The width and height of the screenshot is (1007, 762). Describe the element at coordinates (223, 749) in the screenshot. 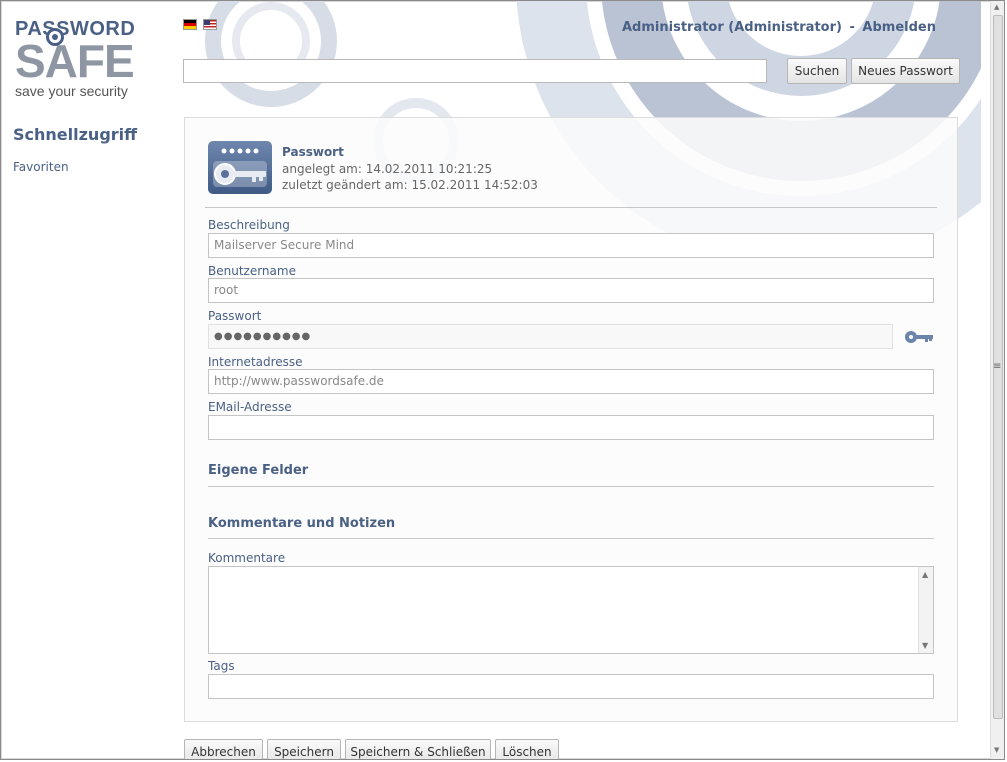

I see `cancel-button: Abbrechen` at that location.